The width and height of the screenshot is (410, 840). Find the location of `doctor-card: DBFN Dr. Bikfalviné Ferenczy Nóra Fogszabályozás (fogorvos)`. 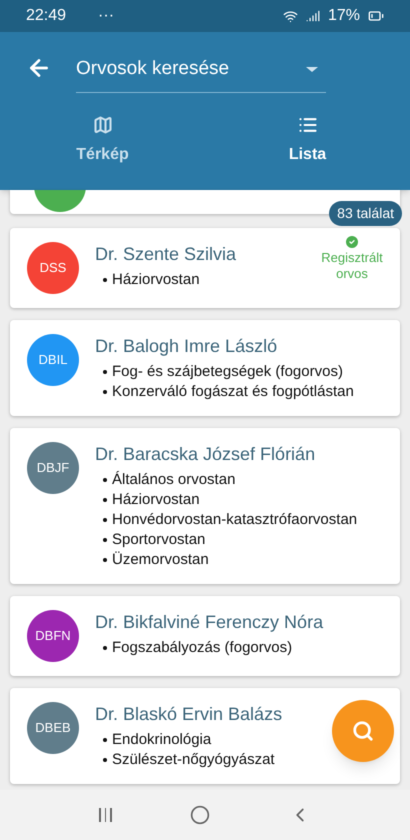

doctor-card: DBFN Dr. Bikfalviné Ferenczy Nóra Fogszabályozás (fogorvos) is located at coordinates (205, 636).